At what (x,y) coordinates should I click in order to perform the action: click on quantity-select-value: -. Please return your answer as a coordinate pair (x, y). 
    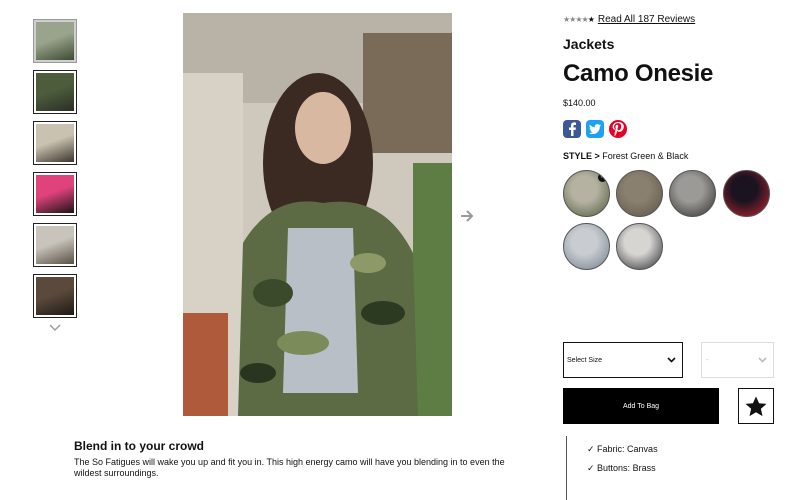
    Looking at the image, I should click on (707, 360).